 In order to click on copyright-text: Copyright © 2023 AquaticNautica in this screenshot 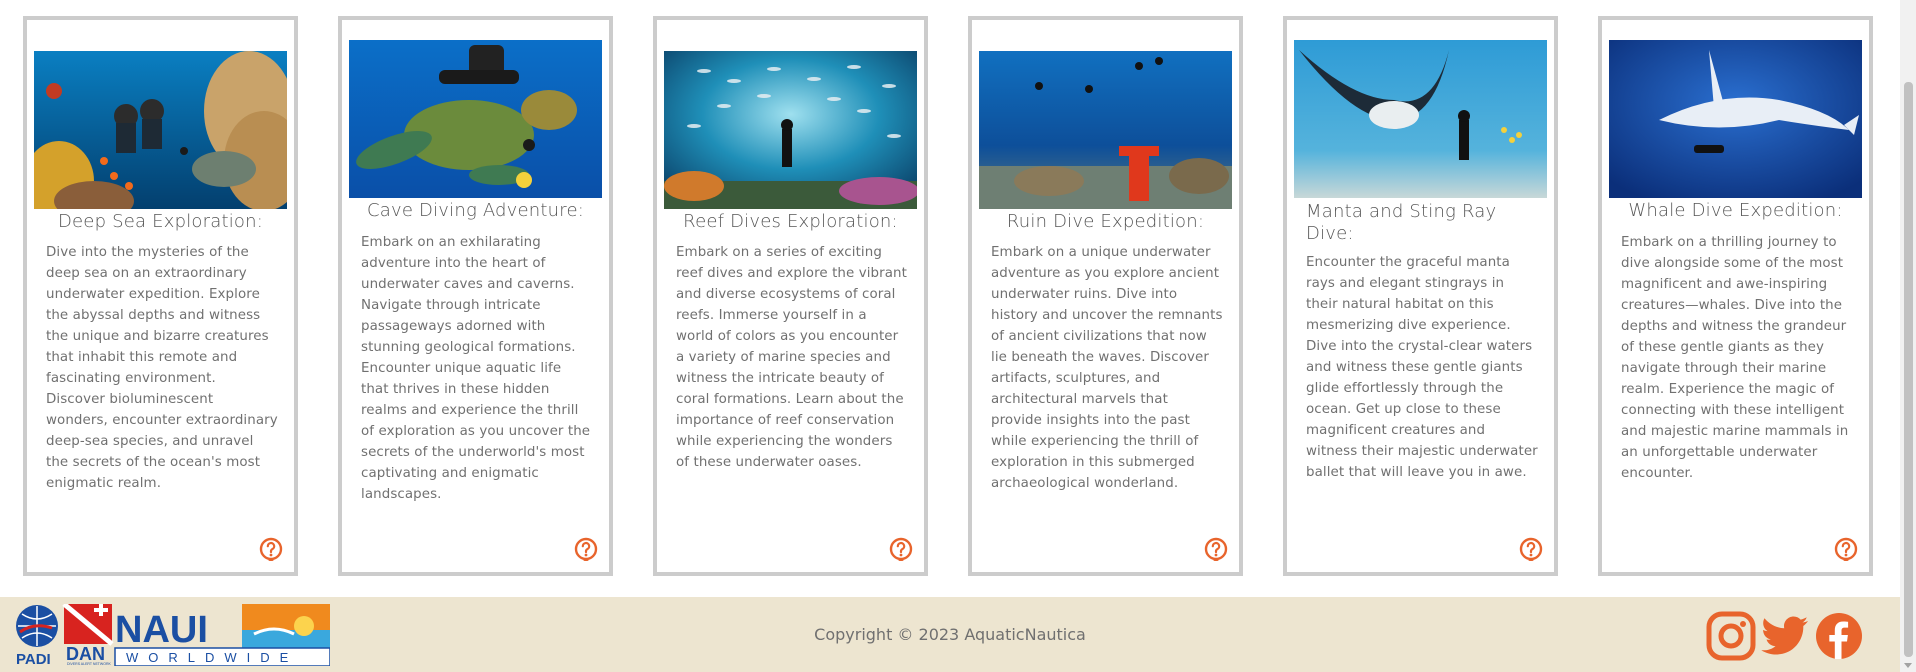, I will do `click(950, 634)`.